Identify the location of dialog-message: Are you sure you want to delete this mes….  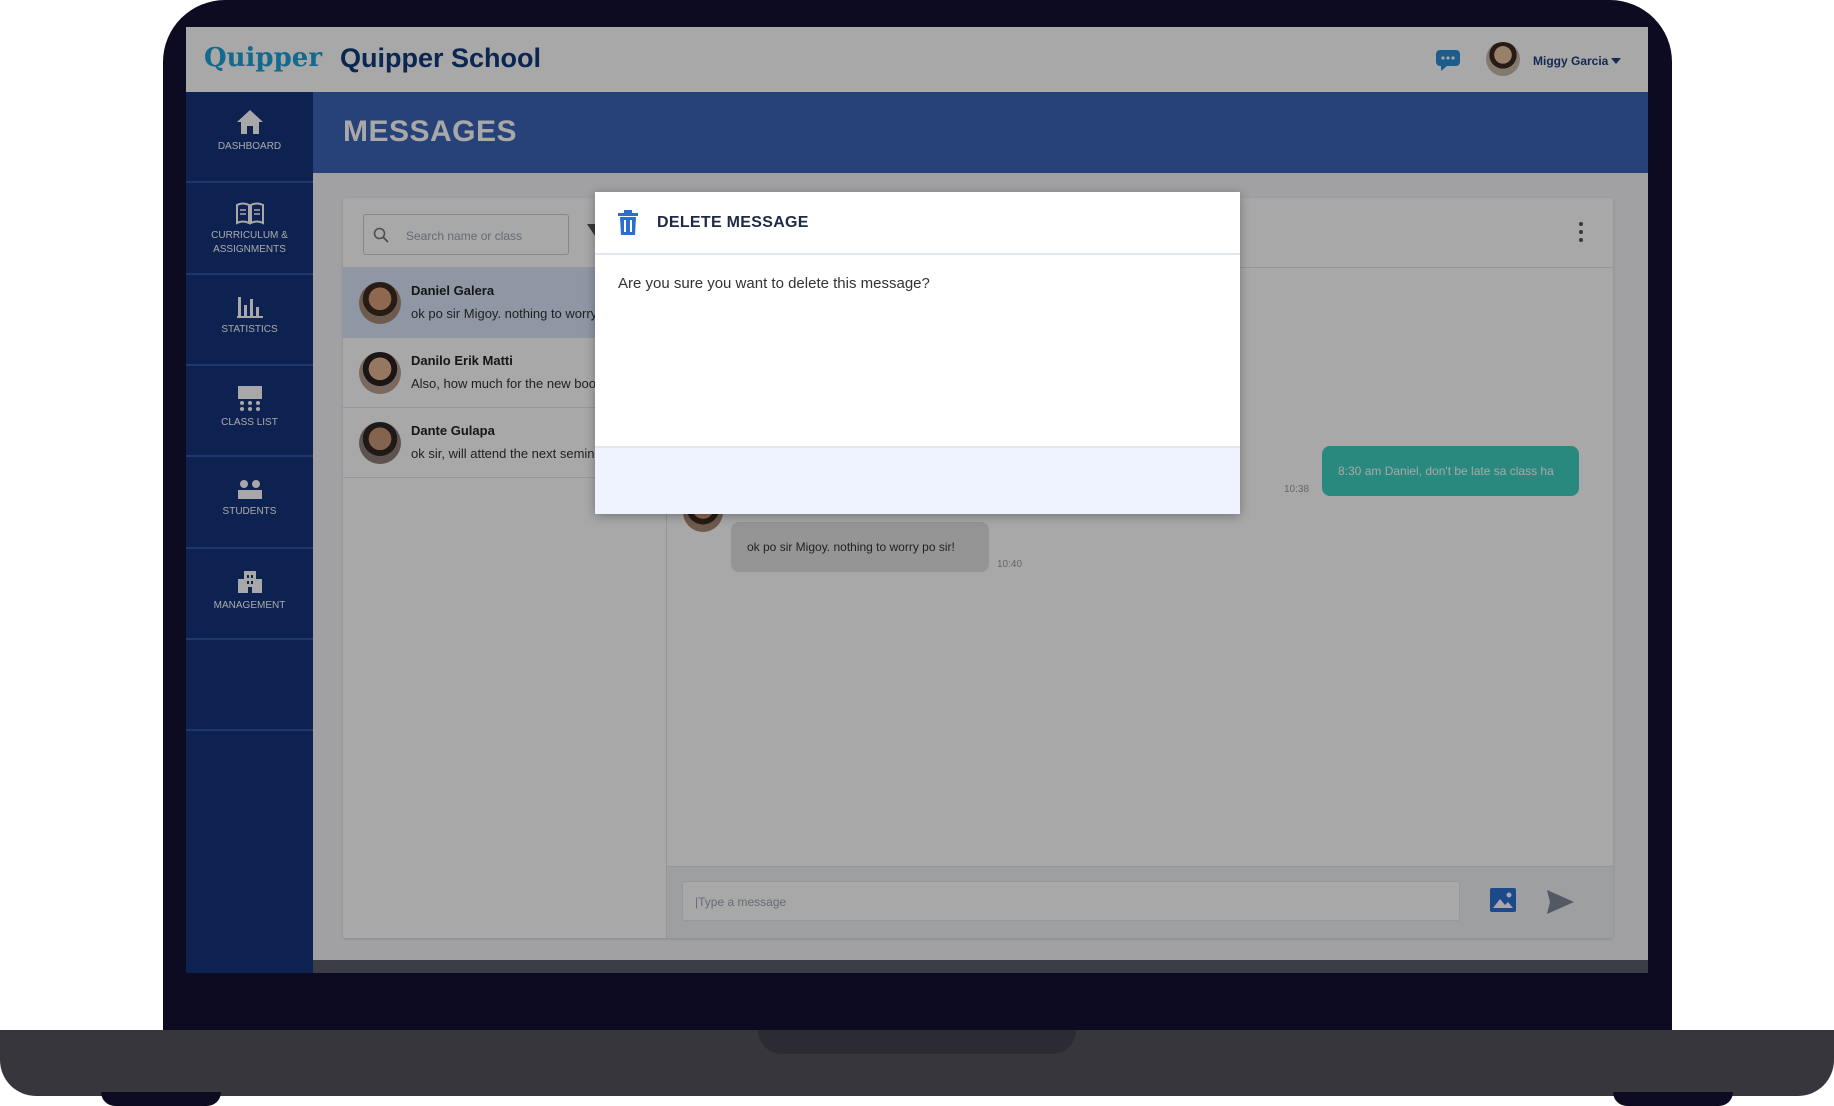
(774, 283).